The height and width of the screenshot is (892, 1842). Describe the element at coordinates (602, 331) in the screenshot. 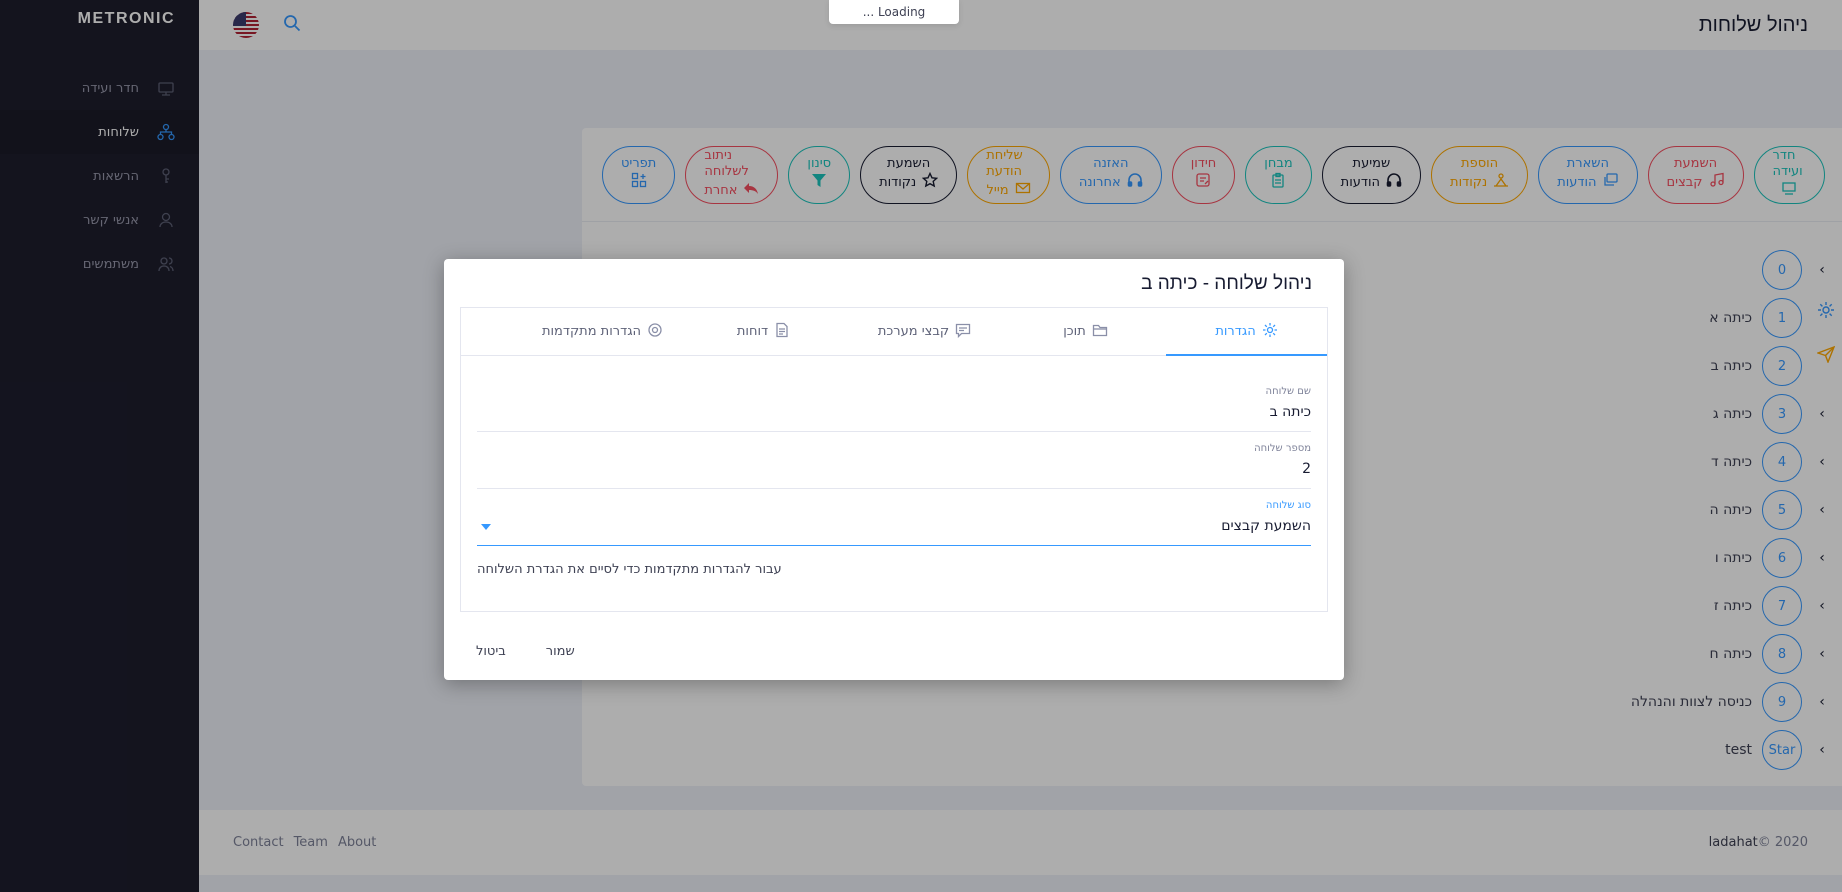

I see `tab-advanced-settings: הגדרות מתקדמות` at that location.